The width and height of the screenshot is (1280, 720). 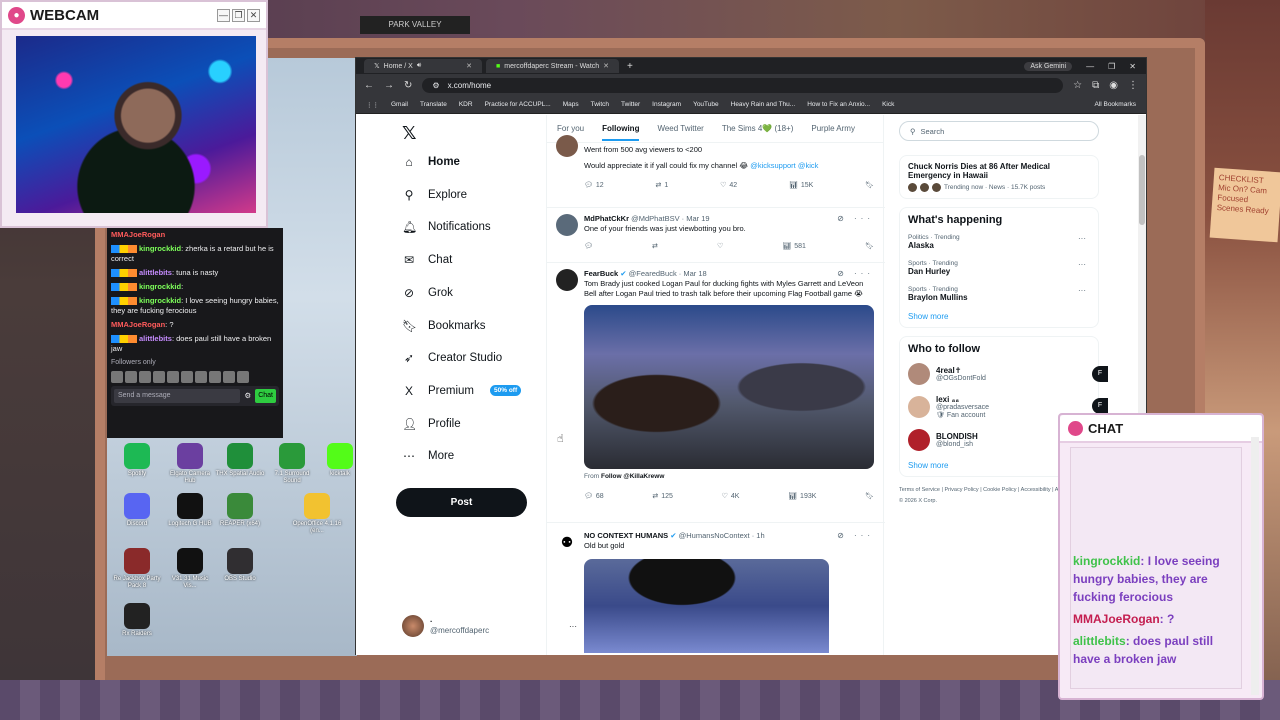 I want to click on bookmark-item: Twitch, so click(x=600, y=104).